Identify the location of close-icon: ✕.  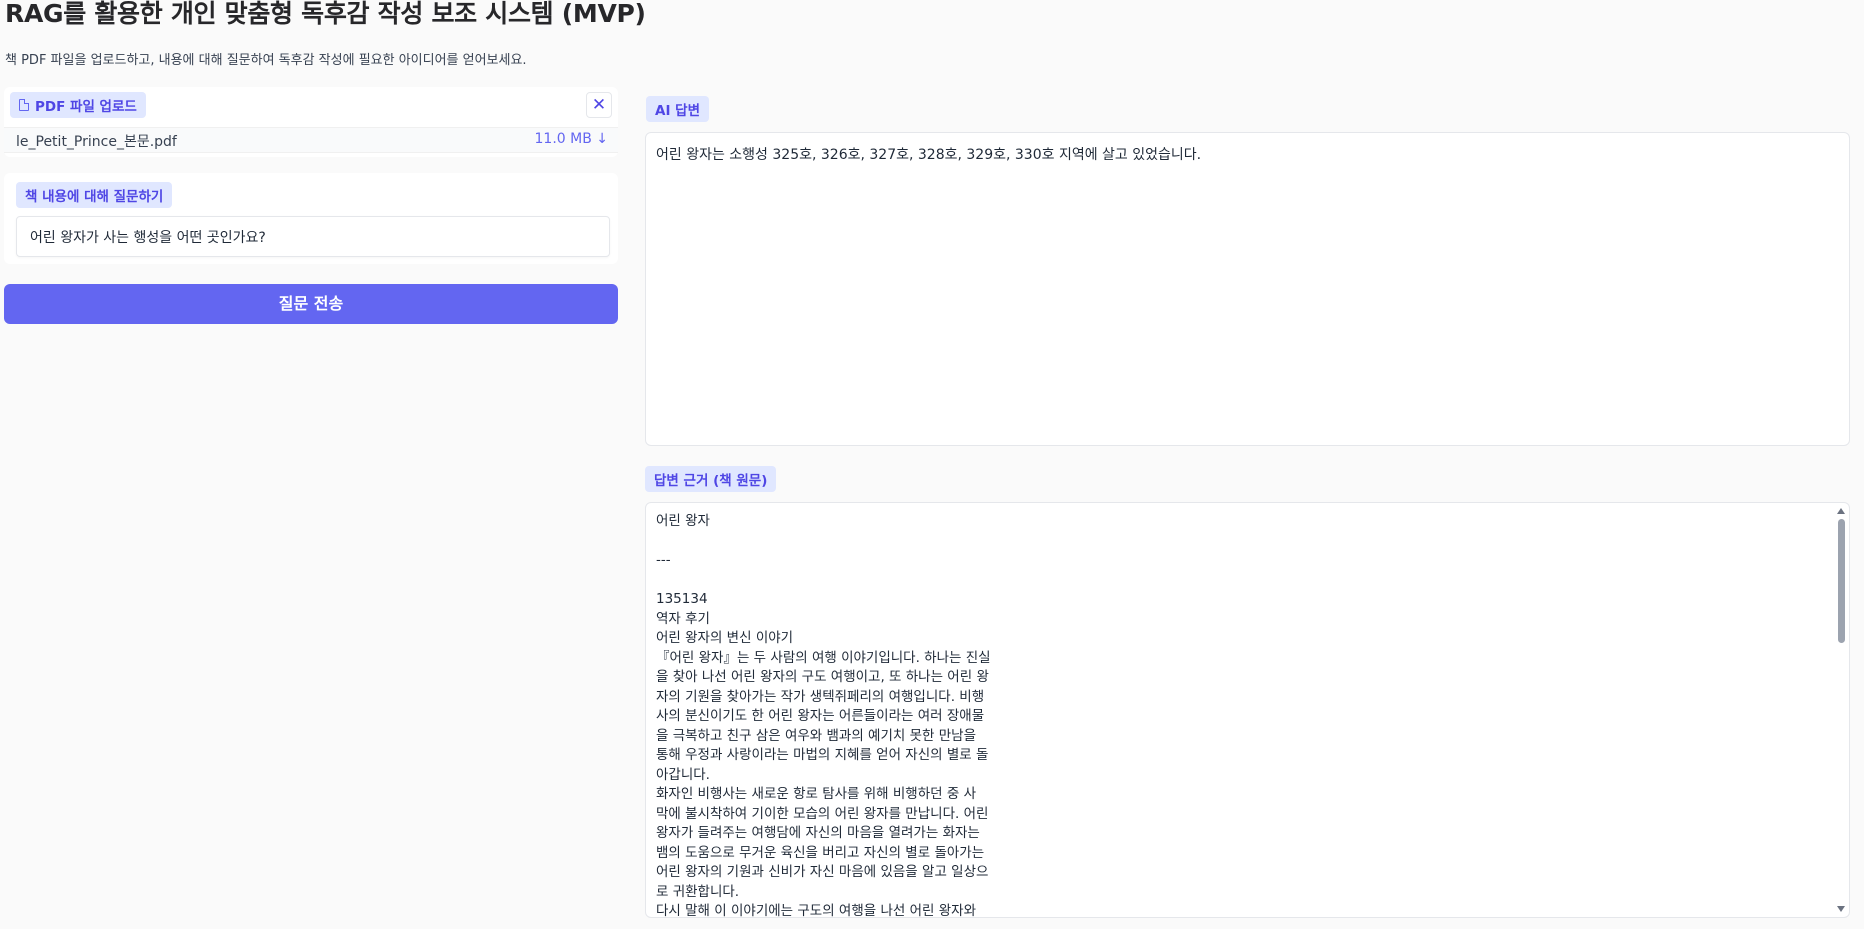
(599, 105).